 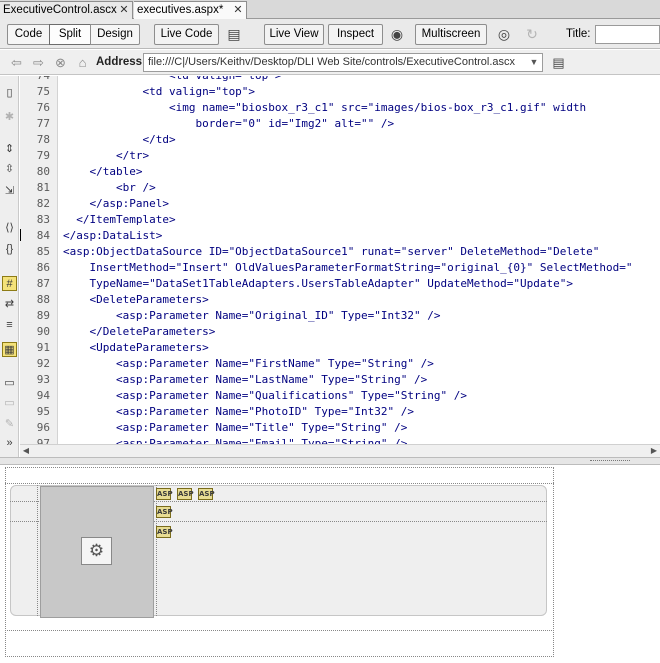 What do you see at coordinates (96, 551) in the screenshot?
I see `image-placeholder-icon: ⚙` at bounding box center [96, 551].